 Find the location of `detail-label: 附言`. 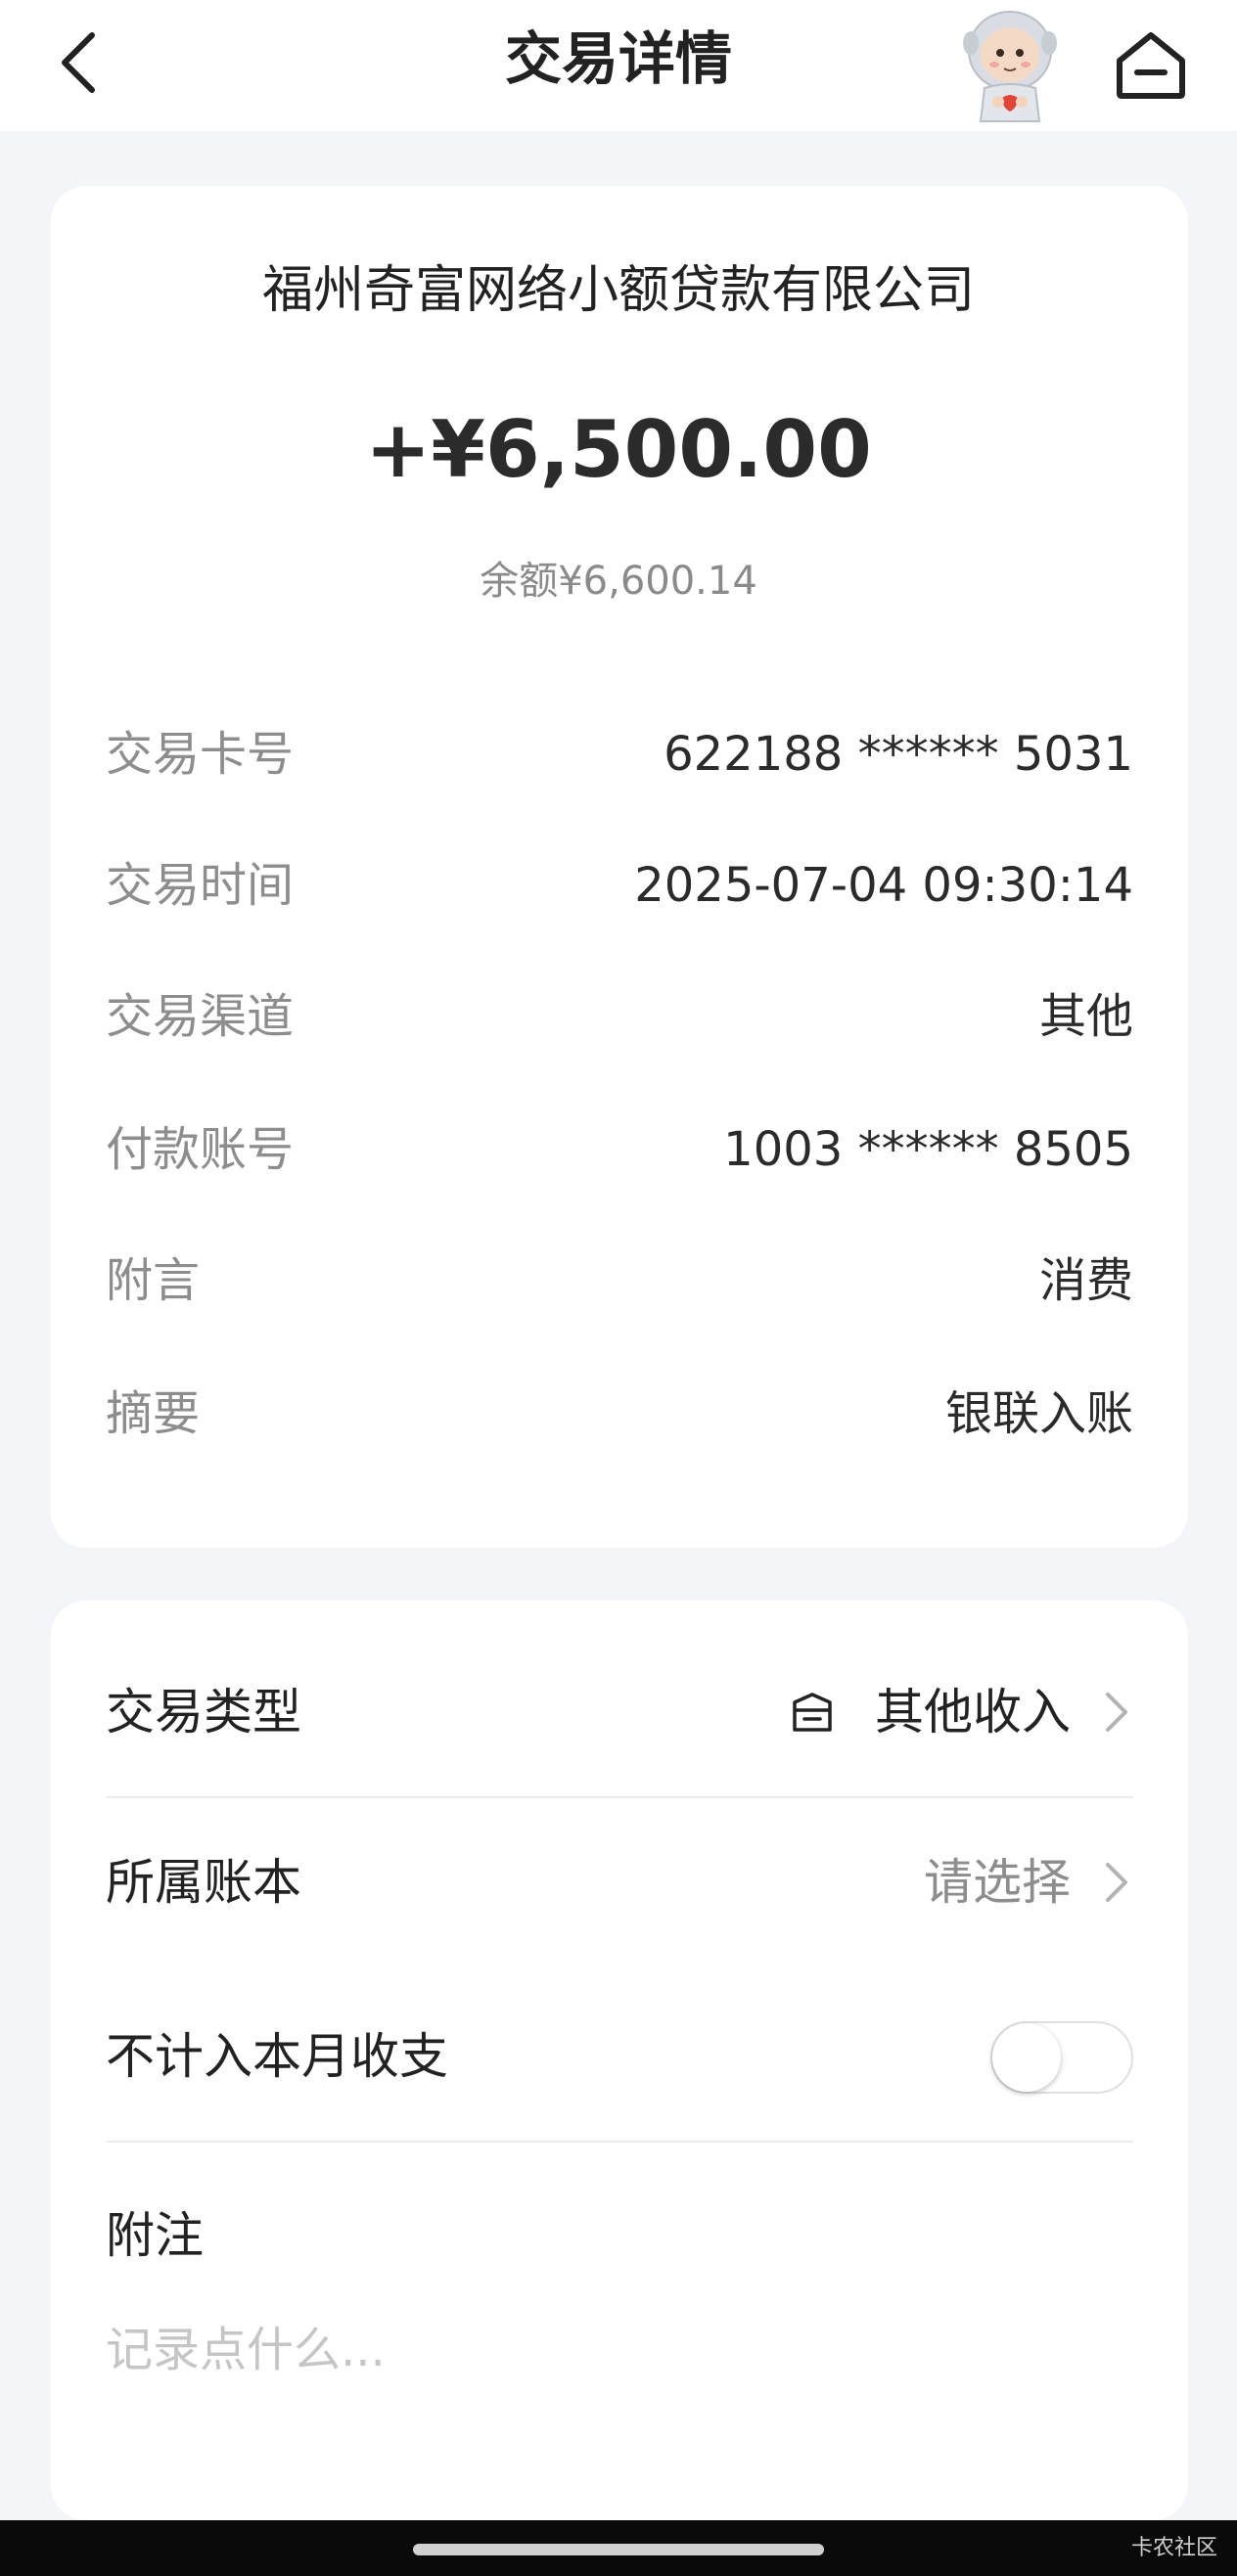

detail-label: 附言 is located at coordinates (153, 1280).